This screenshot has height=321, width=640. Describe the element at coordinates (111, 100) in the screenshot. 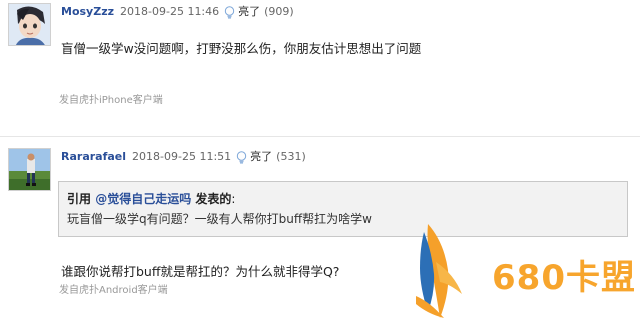

I see `post-source: 发自虎扑iPhone客户端` at that location.